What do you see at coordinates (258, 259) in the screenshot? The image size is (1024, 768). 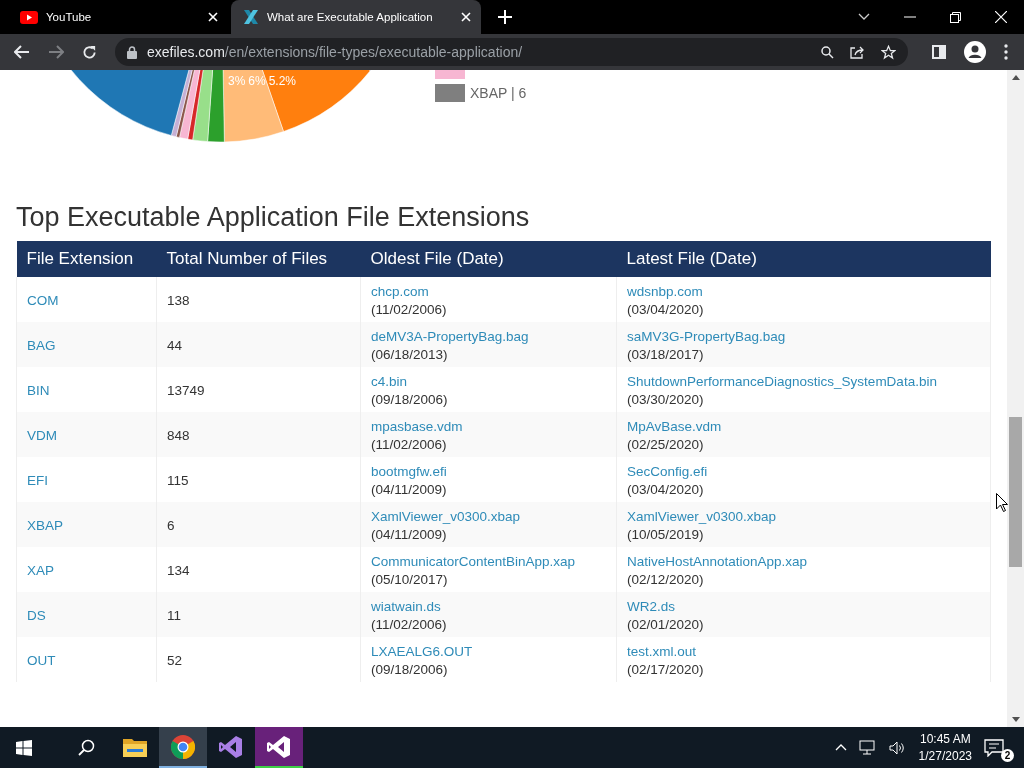 I see `column-header: Total Number of Files` at bounding box center [258, 259].